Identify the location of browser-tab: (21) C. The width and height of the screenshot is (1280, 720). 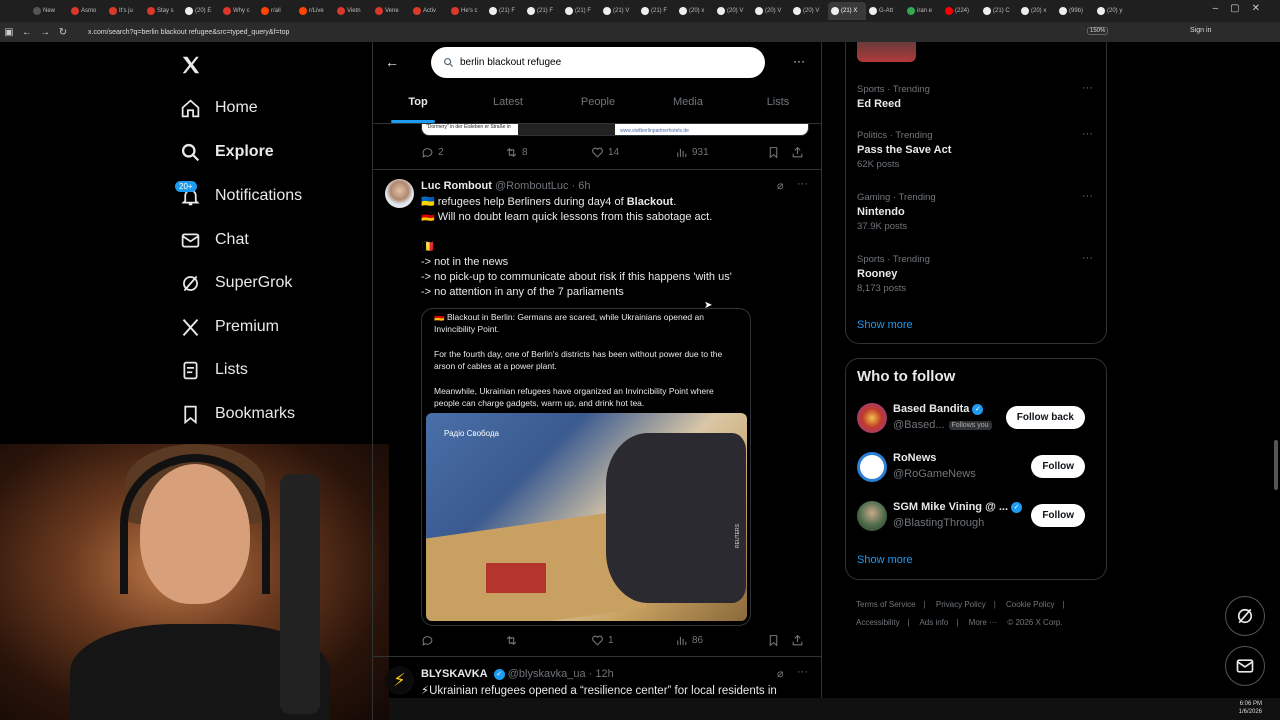
(999, 11).